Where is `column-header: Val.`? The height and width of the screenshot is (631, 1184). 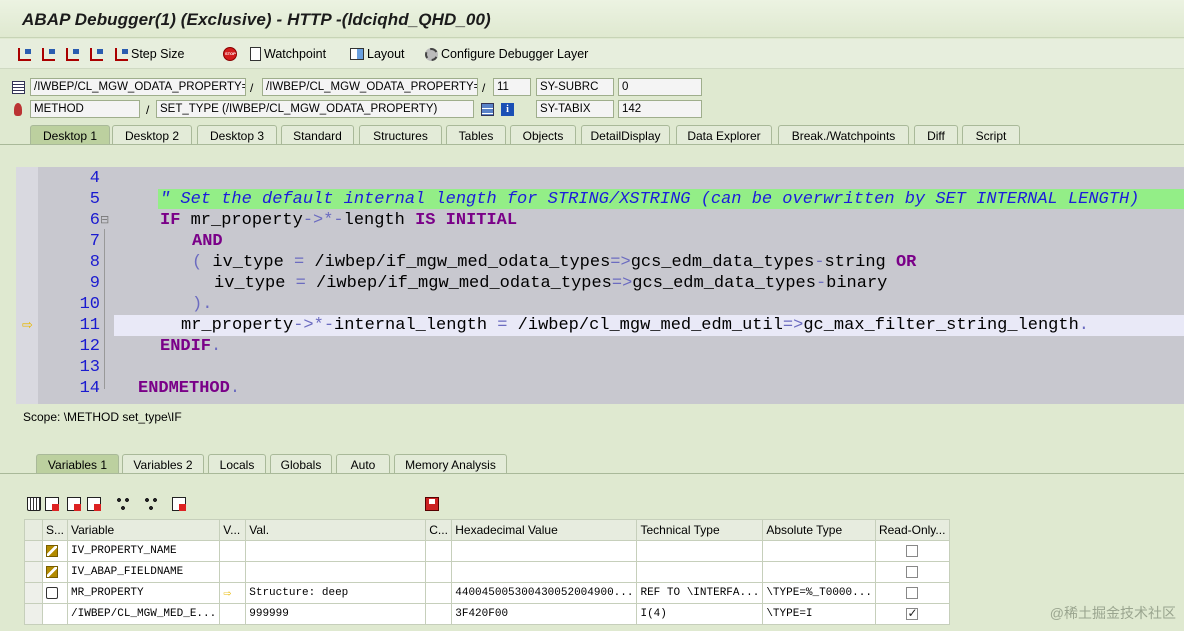
column-header: Val. is located at coordinates (336, 530).